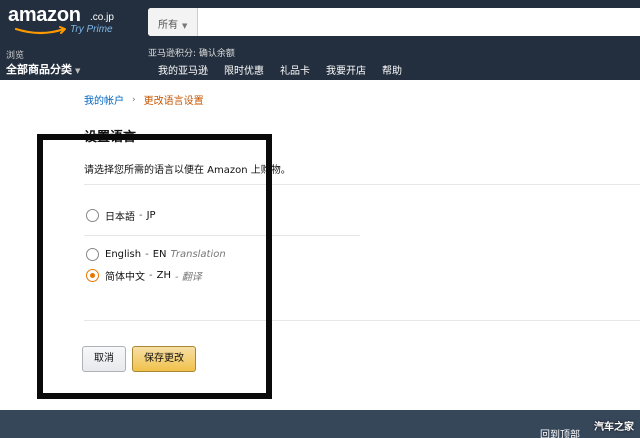  What do you see at coordinates (123, 254) in the screenshot?
I see `language-name: English` at bounding box center [123, 254].